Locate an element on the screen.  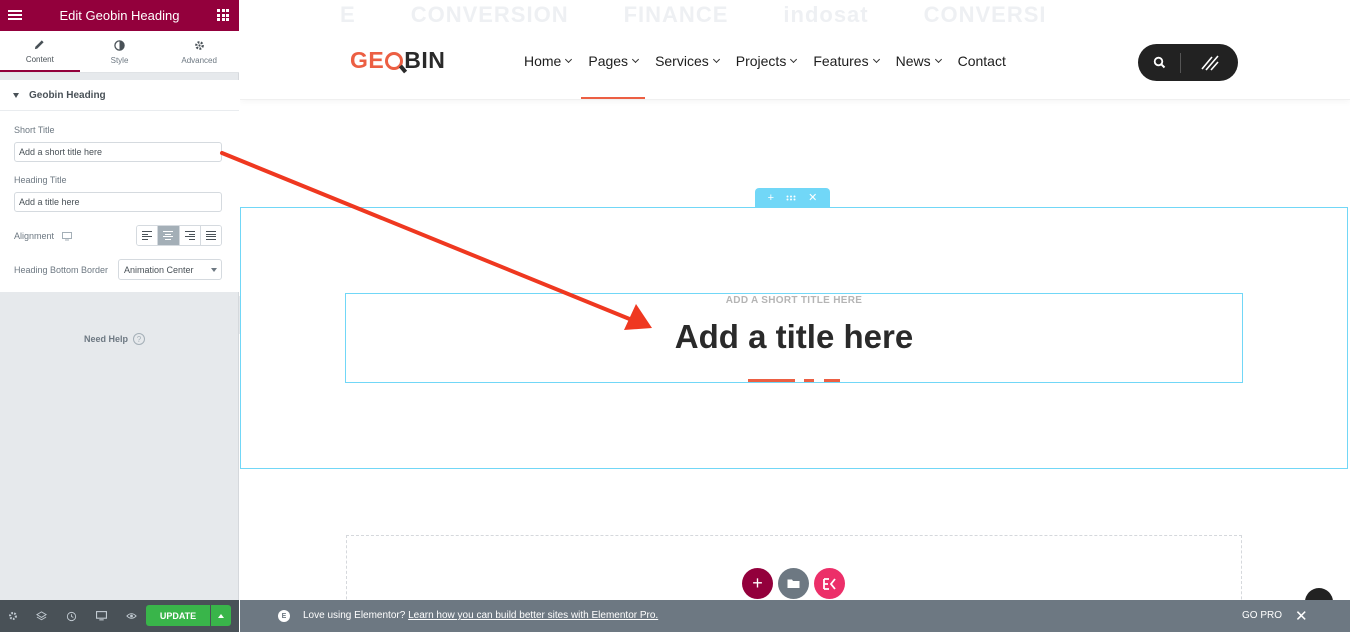
add-section-icon: + is located at coordinates (771, 198).